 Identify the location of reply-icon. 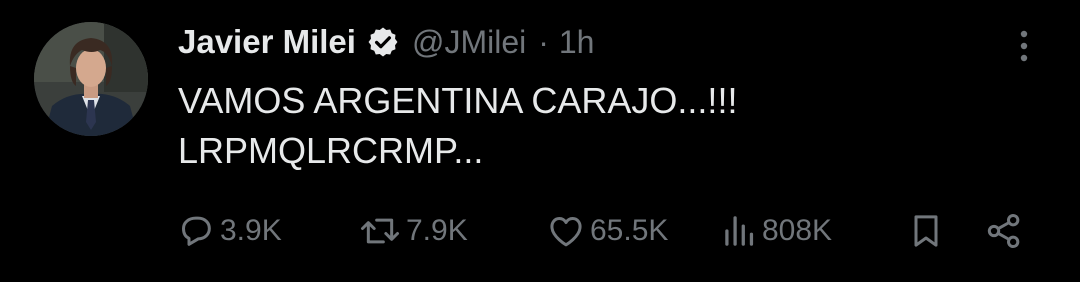
(196, 231).